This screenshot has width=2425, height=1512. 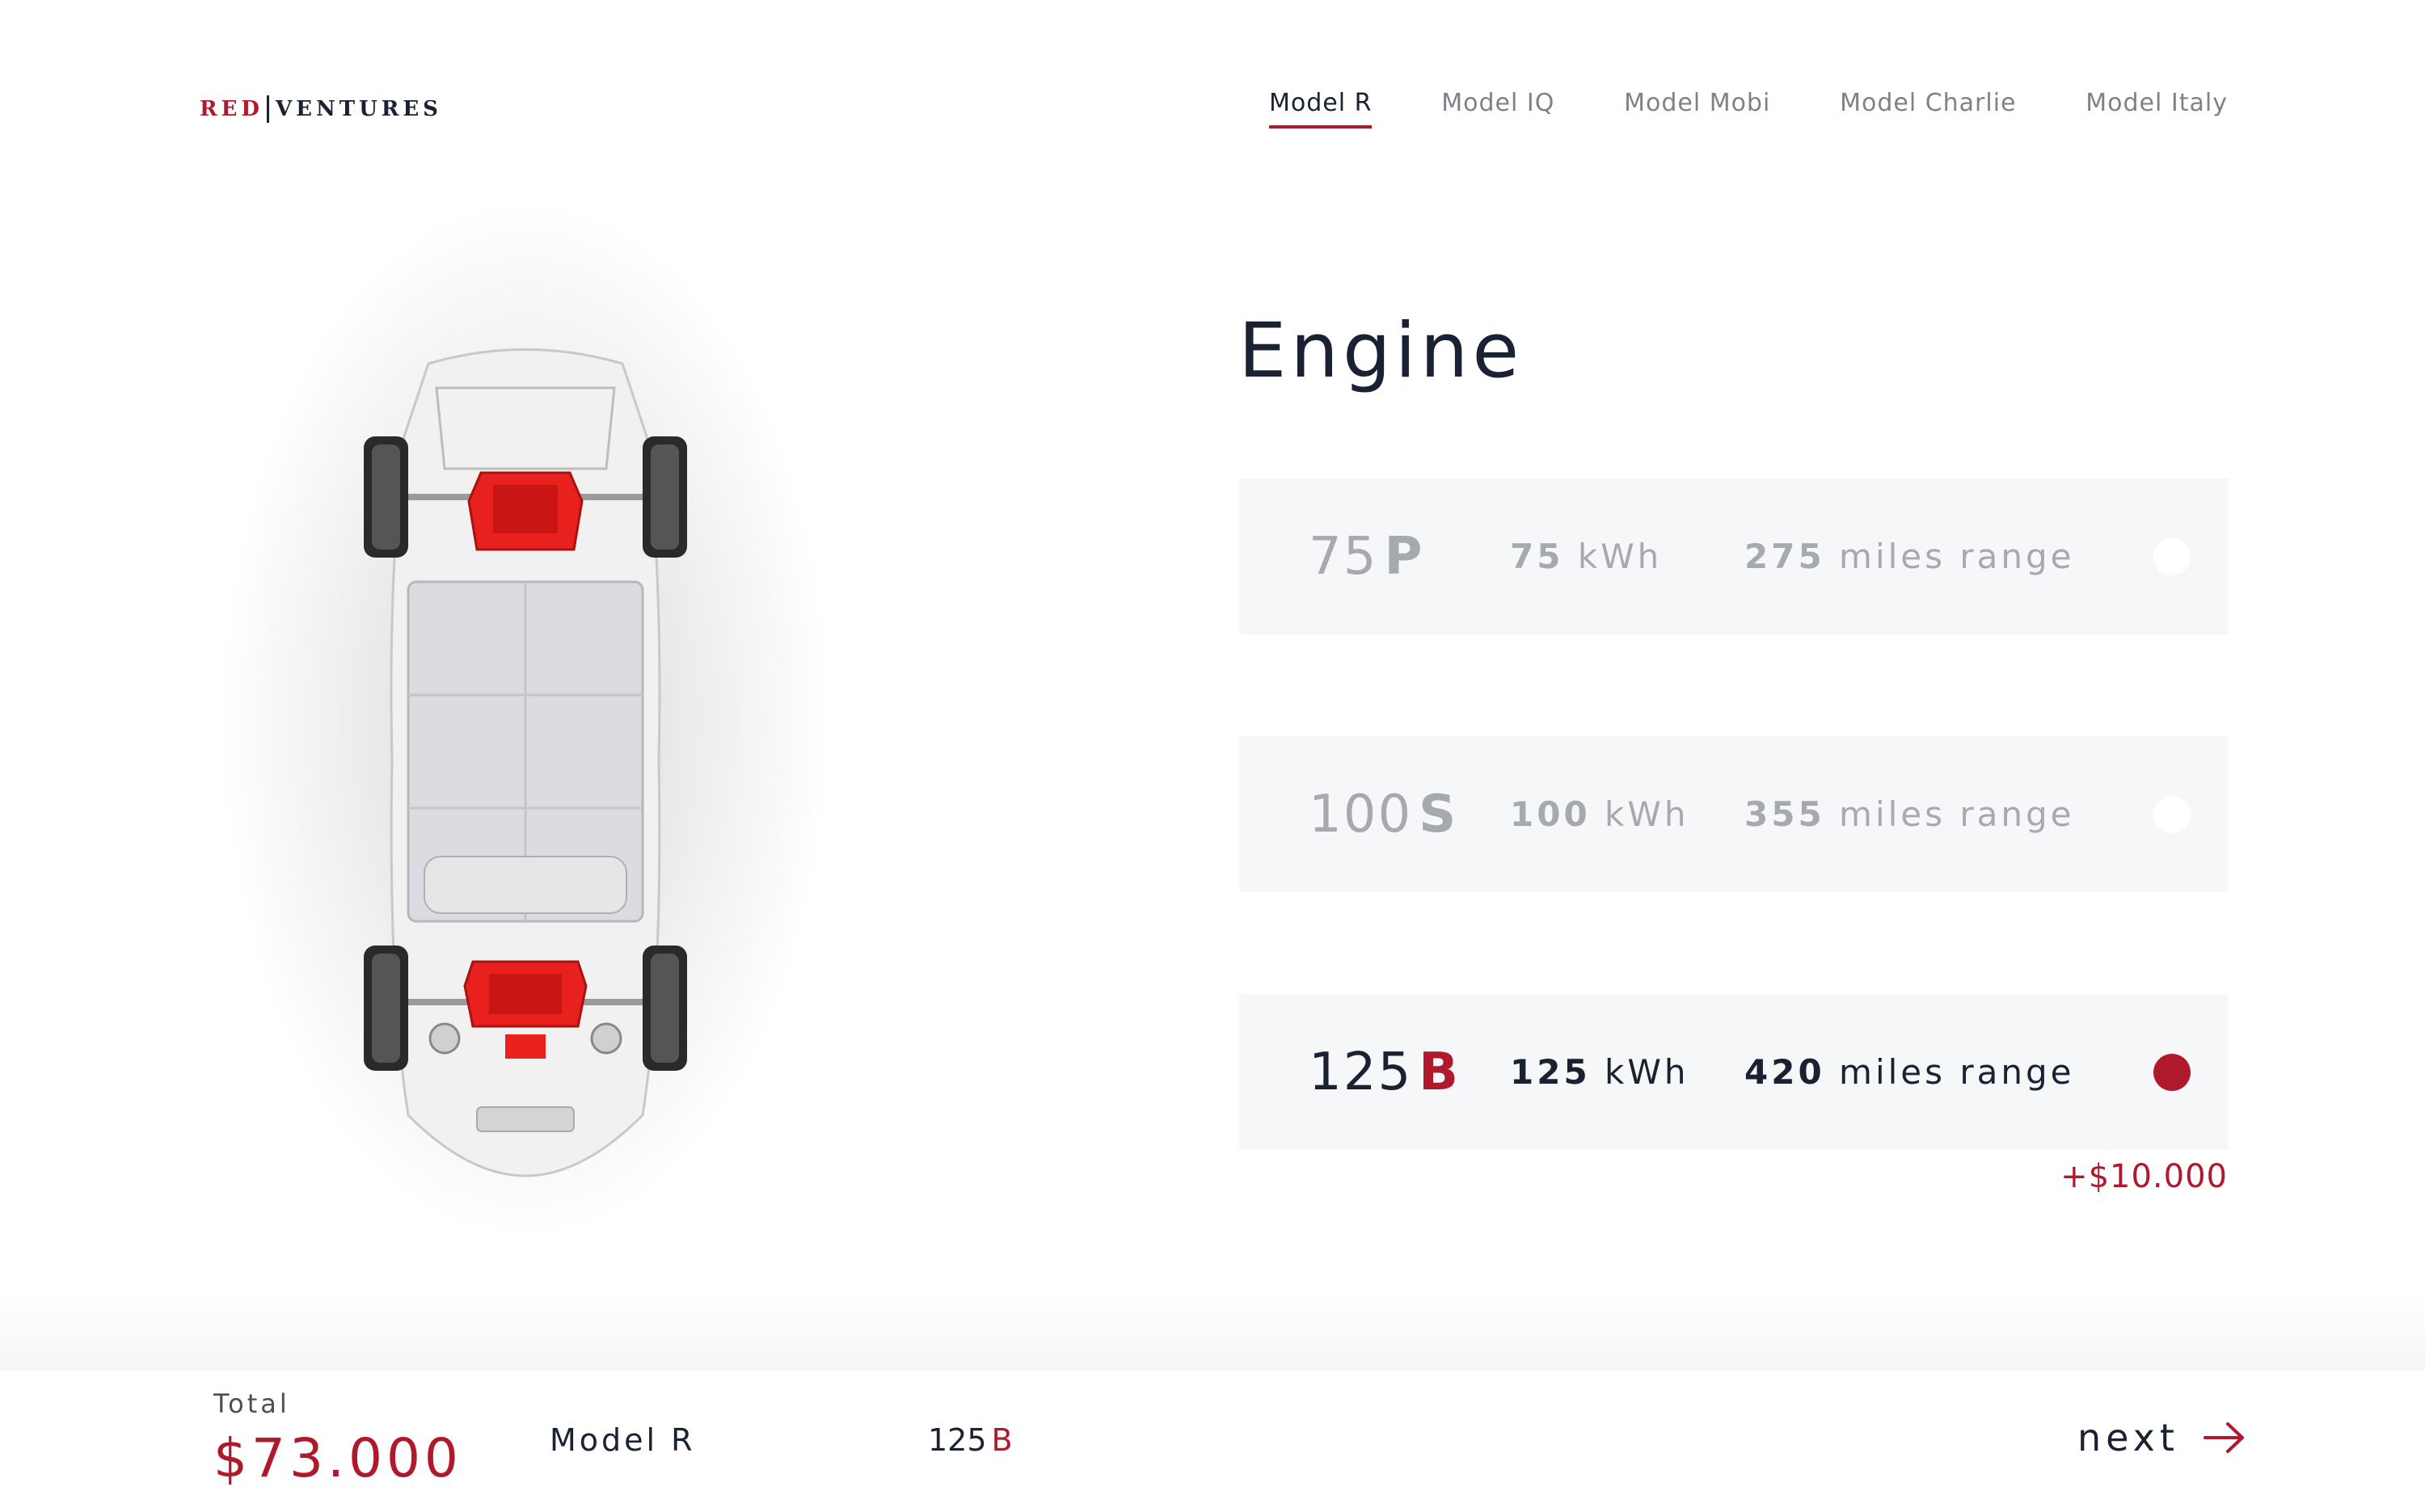 What do you see at coordinates (1438, 814) in the screenshot?
I see `option-code-letter: S` at bounding box center [1438, 814].